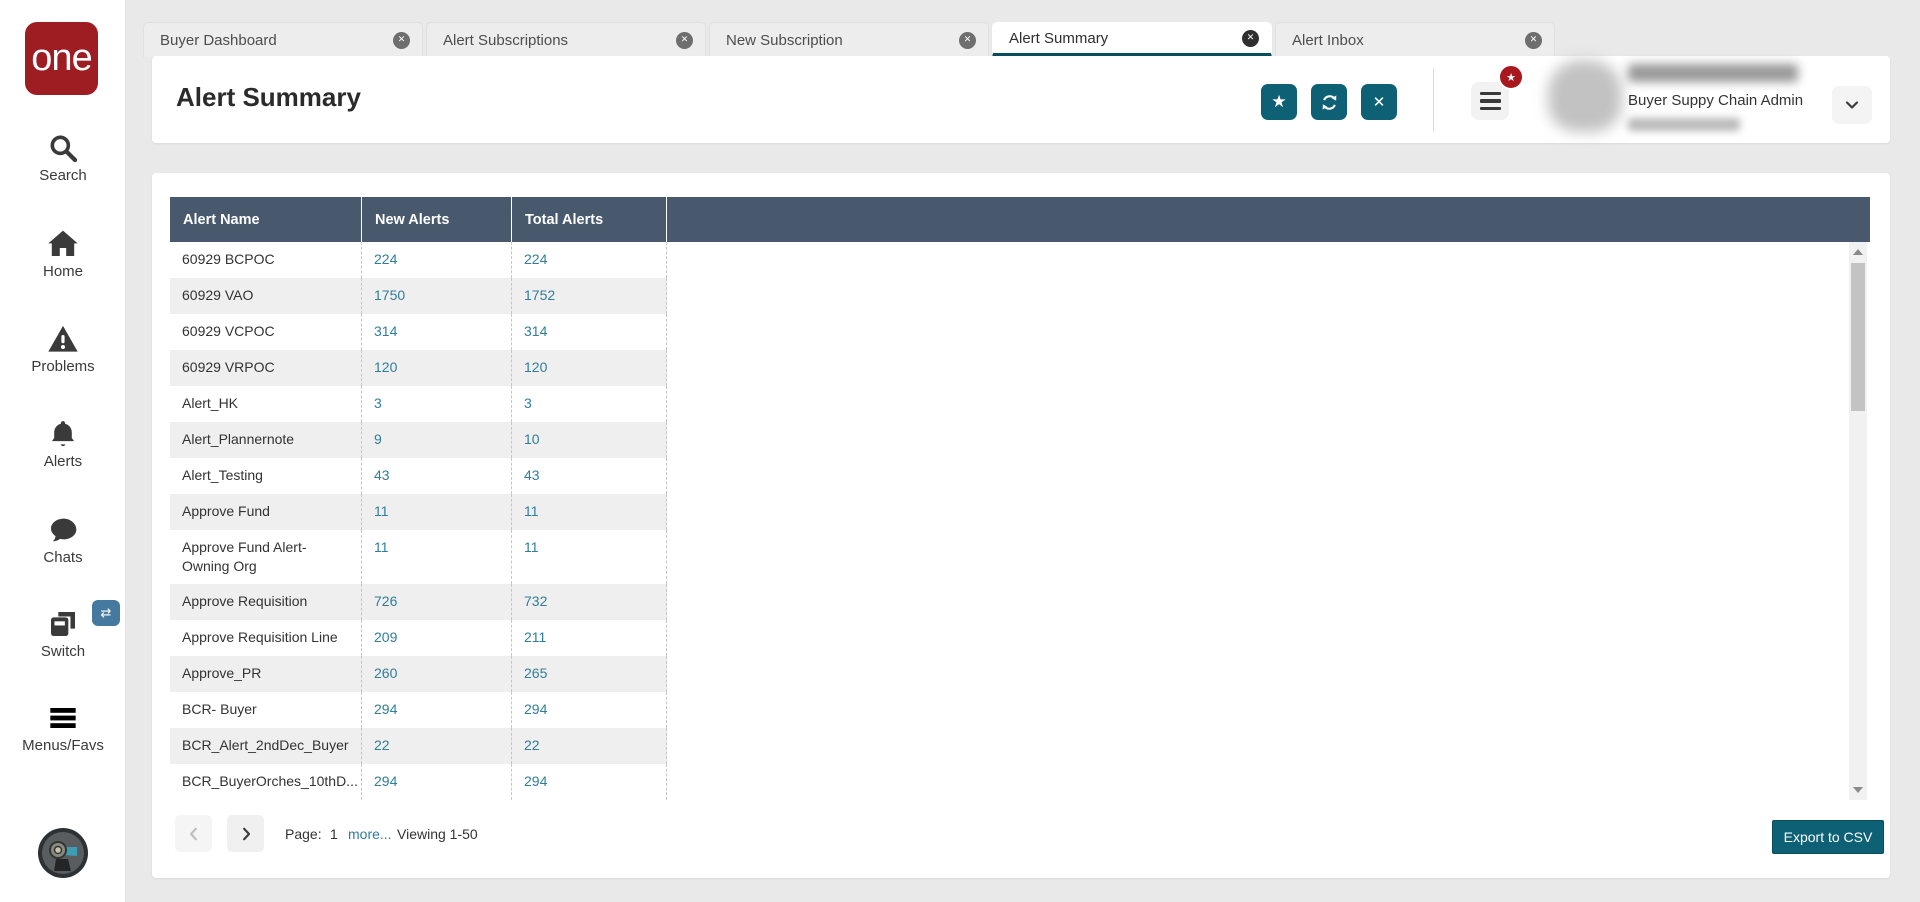 This screenshot has width=1920, height=902. I want to click on total-alerts-cell: 211, so click(589, 638).